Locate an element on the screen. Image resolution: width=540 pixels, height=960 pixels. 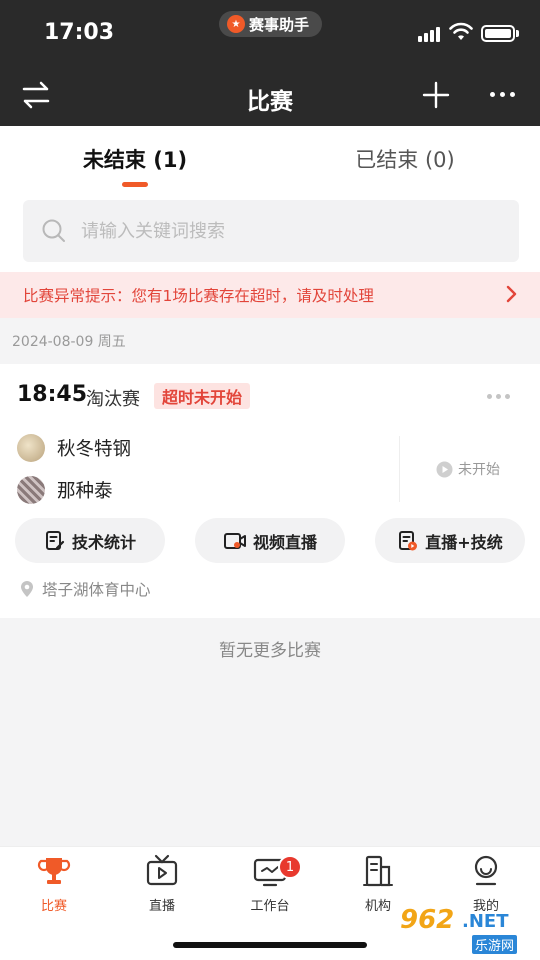
tabbar-item-live: 直播 is located at coordinates (162, 883).